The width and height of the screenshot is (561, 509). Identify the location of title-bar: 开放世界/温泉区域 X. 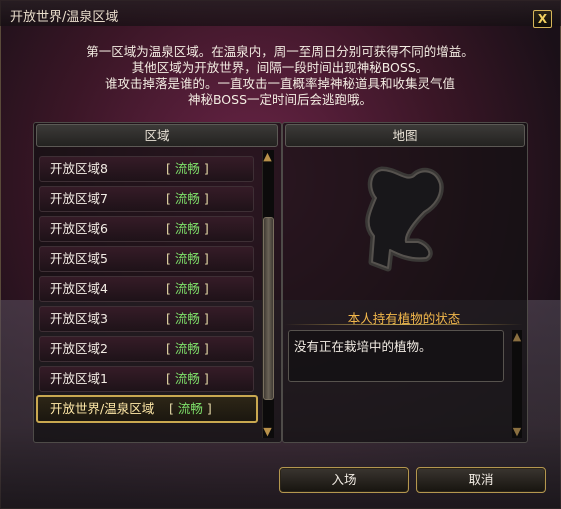
(280, 14).